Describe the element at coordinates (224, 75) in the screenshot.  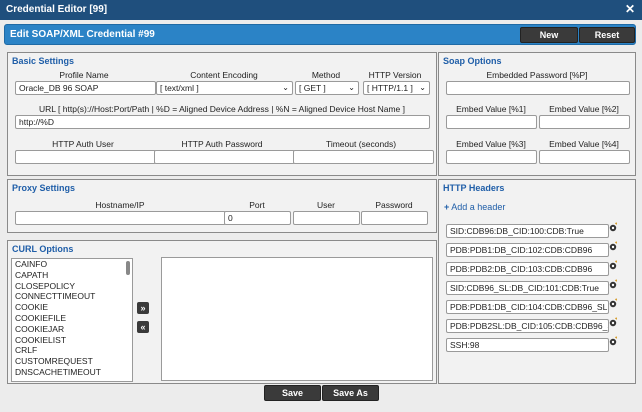
I see `content-encoding-label: Content Encoding` at that location.